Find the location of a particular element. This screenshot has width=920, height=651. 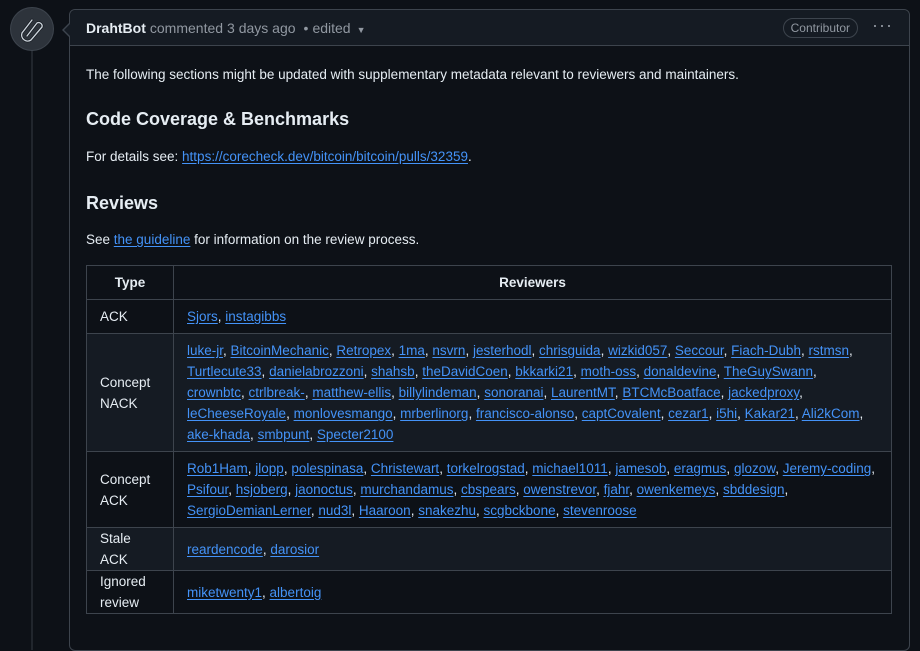

edited-label: edited is located at coordinates (331, 27).